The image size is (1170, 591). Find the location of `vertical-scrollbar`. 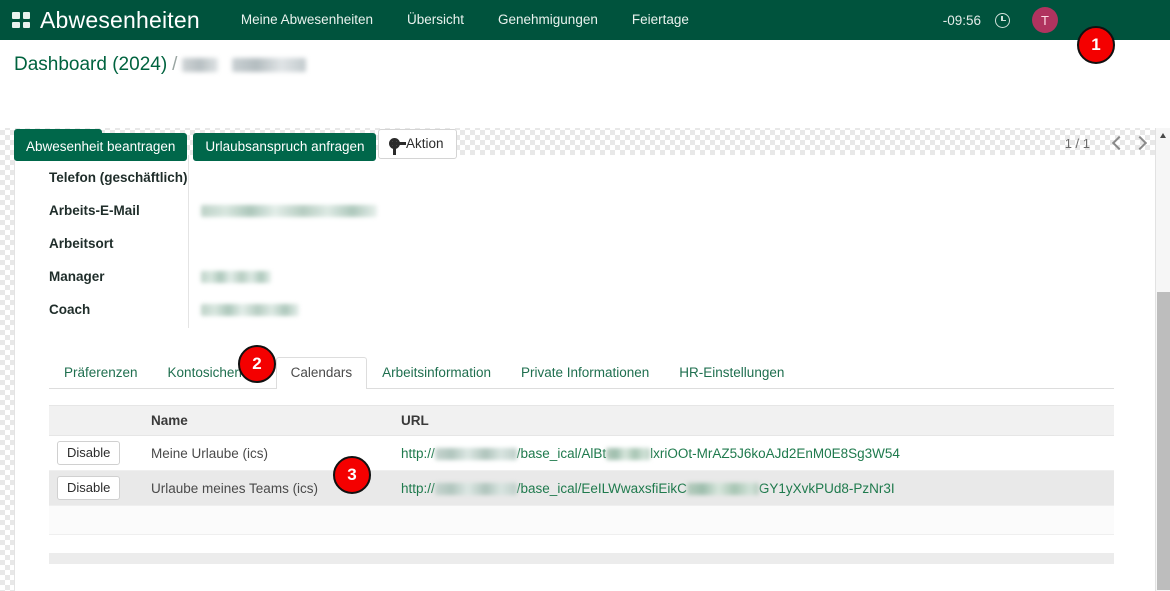

vertical-scrollbar is located at coordinates (1162, 359).